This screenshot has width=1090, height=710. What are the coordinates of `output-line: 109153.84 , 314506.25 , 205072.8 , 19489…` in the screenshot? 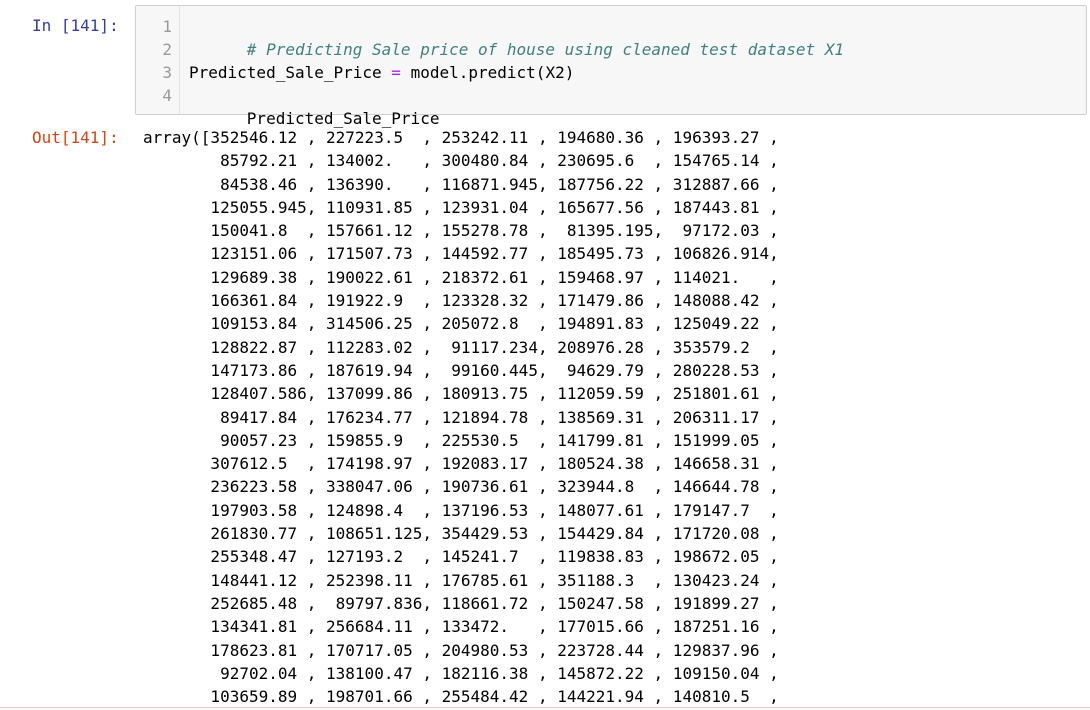 It's located at (461, 324).